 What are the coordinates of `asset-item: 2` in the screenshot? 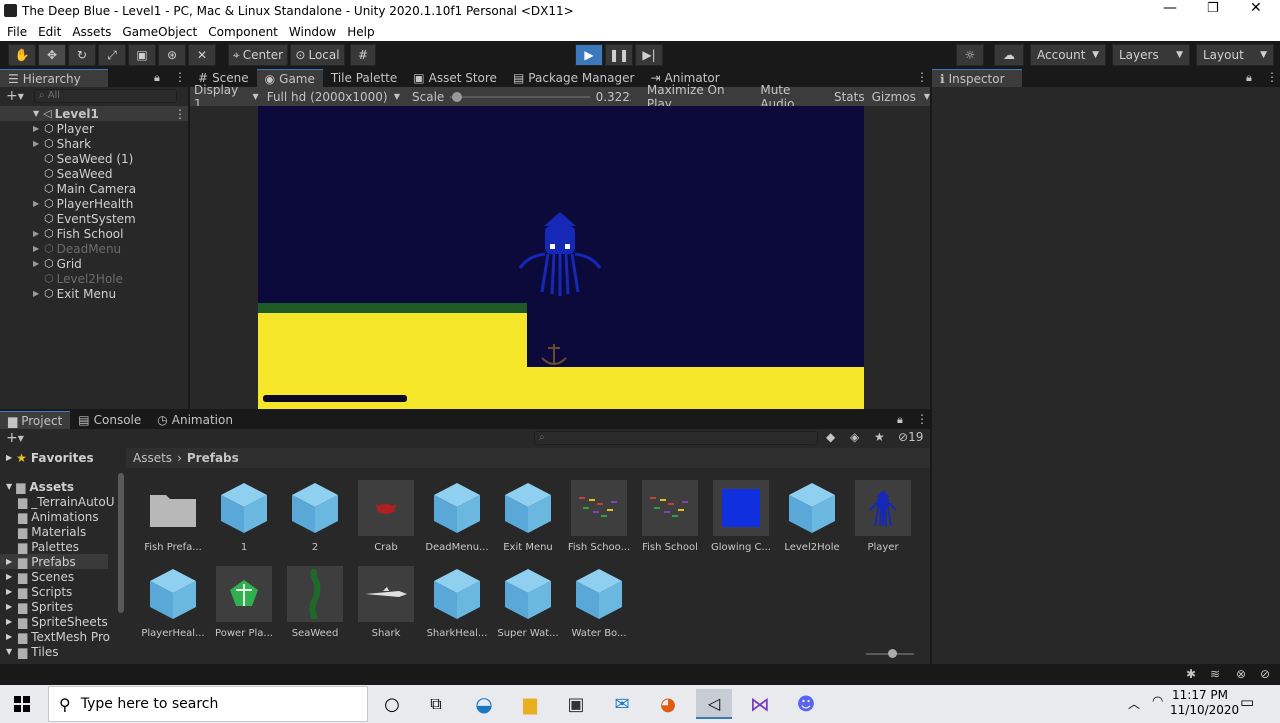 It's located at (315, 516).